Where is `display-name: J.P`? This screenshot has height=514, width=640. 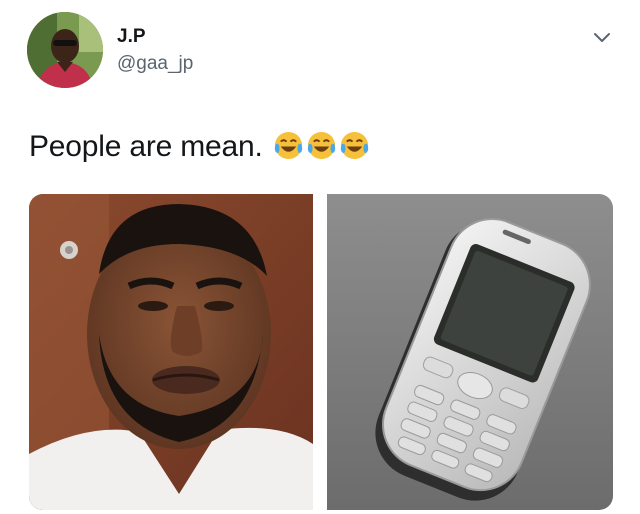
display-name: J.P is located at coordinates (131, 37).